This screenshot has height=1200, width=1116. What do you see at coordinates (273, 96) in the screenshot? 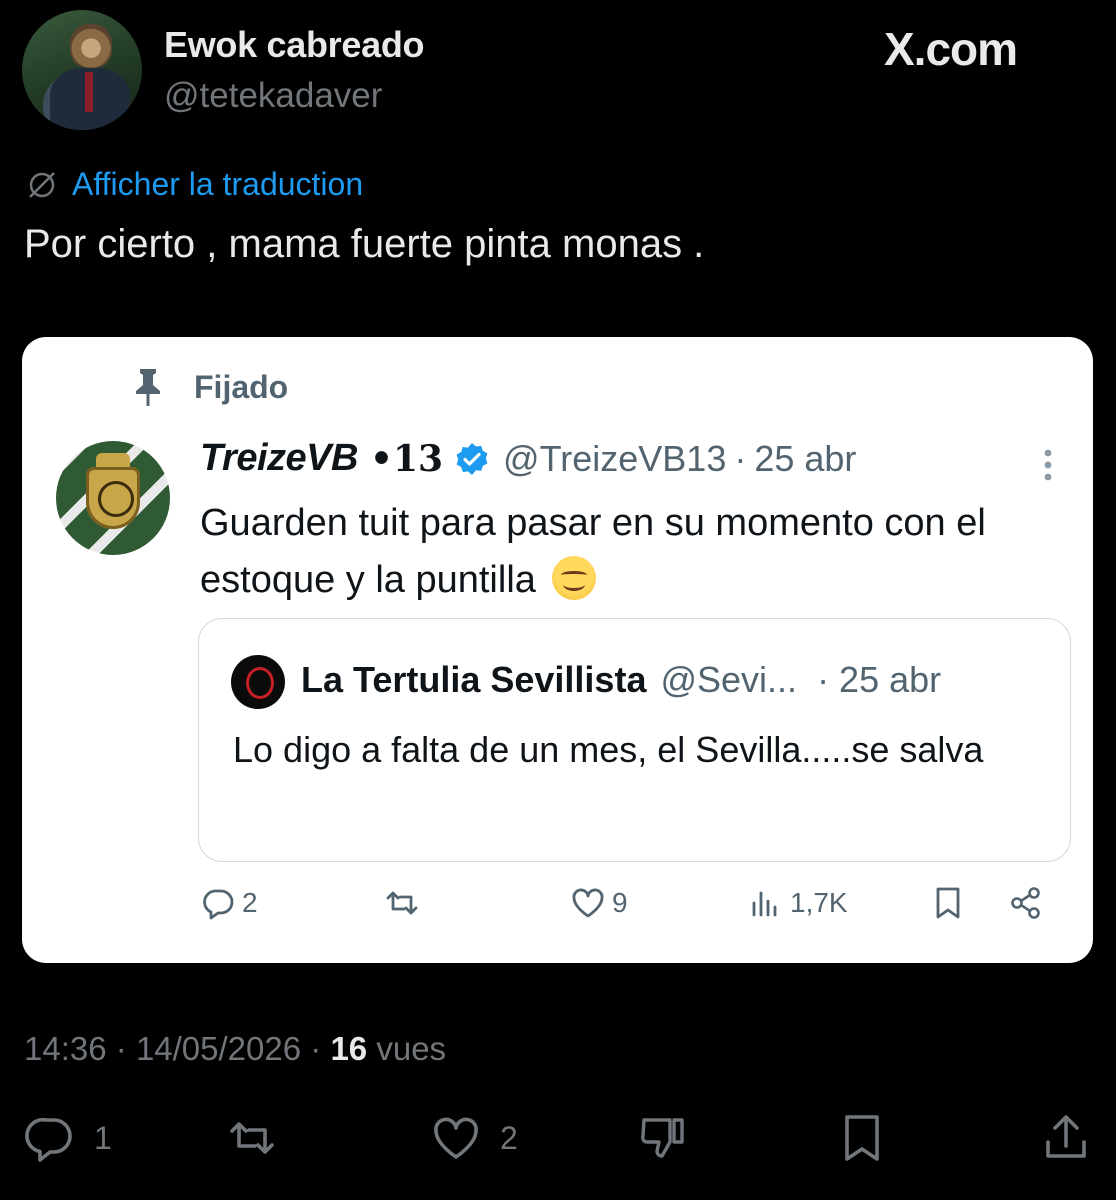
I see `author-handle: @tetekadaver` at bounding box center [273, 96].